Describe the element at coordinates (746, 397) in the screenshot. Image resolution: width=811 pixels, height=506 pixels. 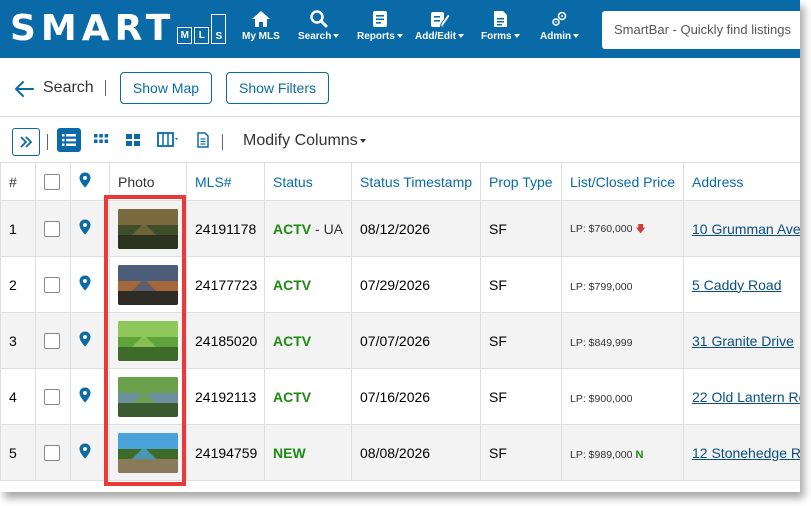
I see `address-link: 22 Old Lantern Road` at that location.